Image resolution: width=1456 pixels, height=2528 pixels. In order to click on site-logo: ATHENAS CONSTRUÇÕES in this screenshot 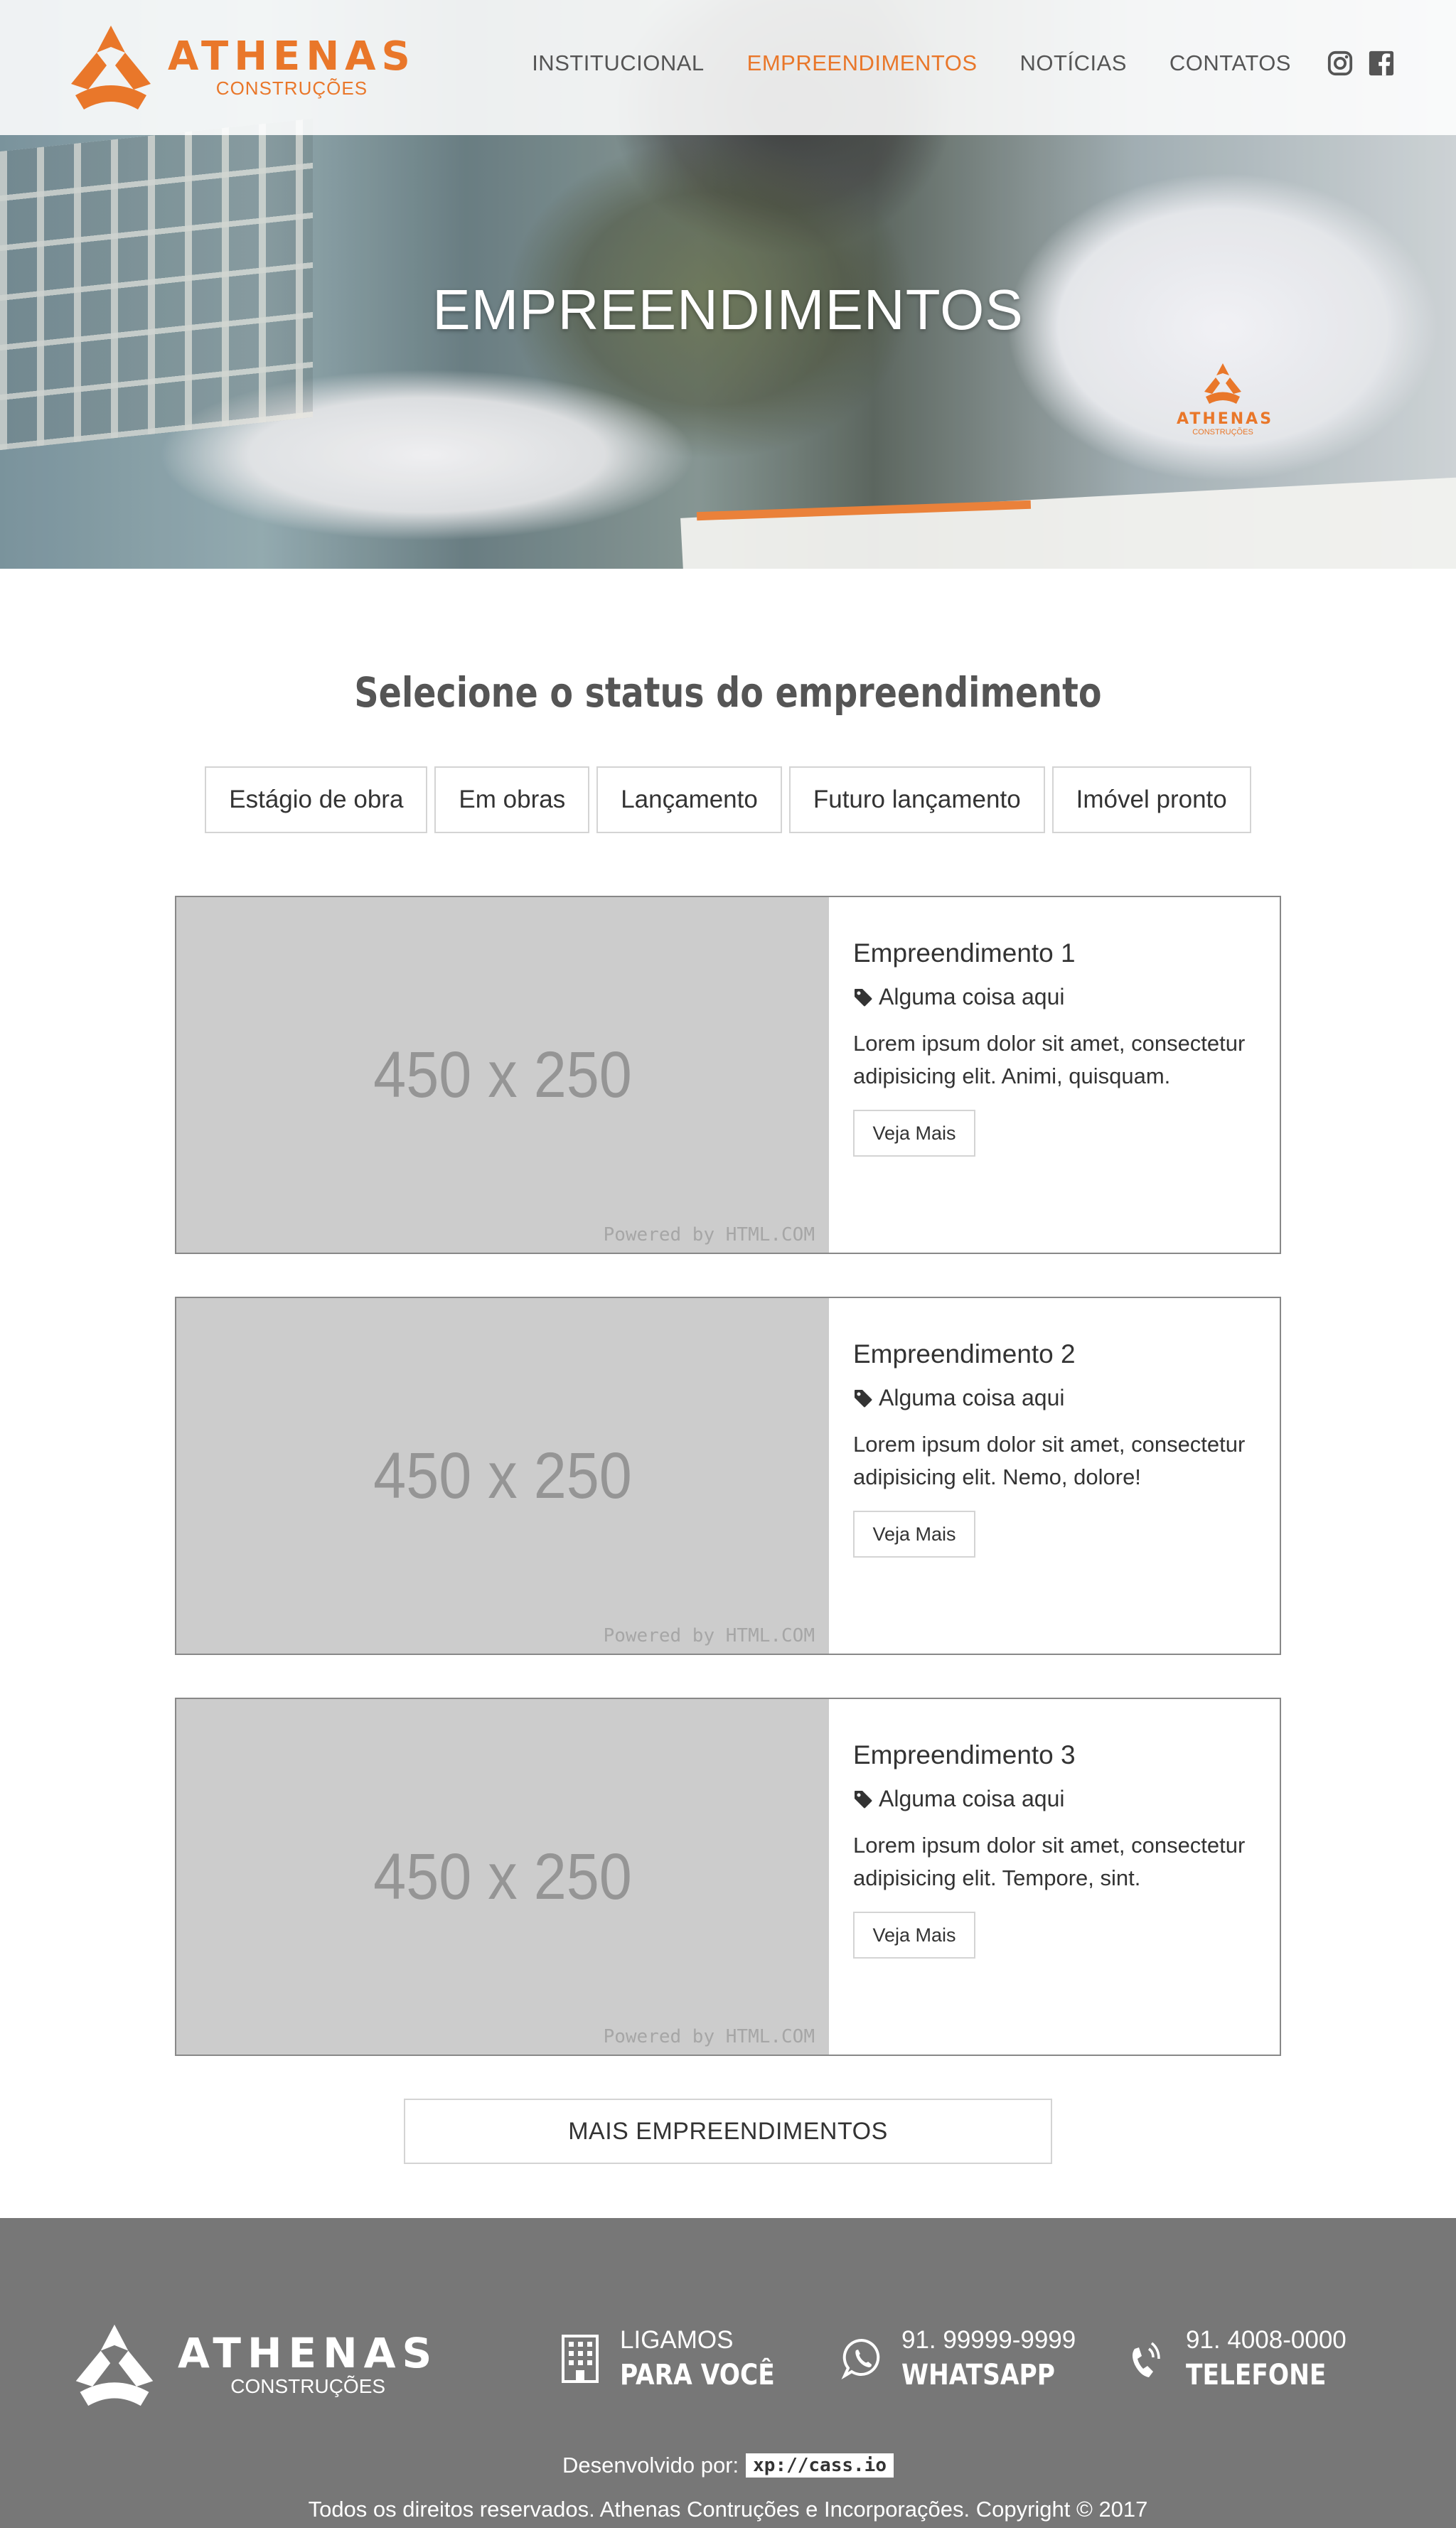, I will do `click(238, 66)`.